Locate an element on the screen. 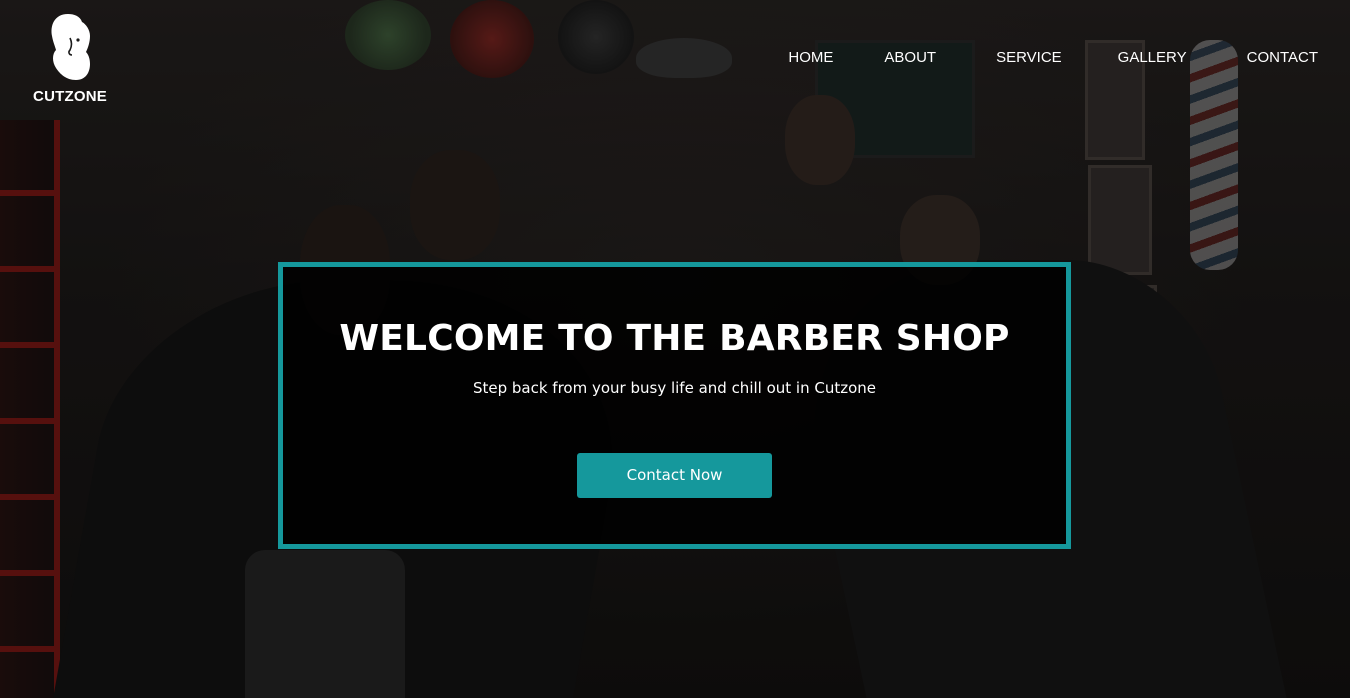  hero-title: WELCOME TO THE BARBER SHOP is located at coordinates (674, 338).